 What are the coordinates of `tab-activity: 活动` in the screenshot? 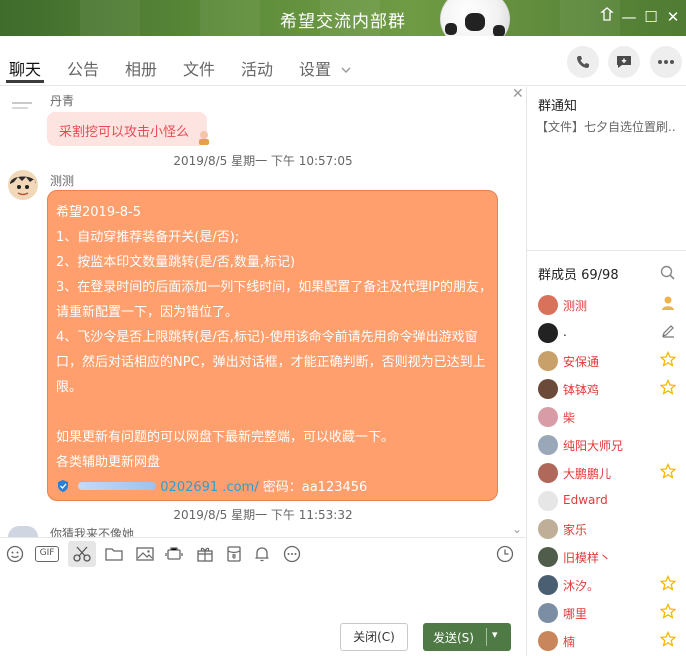 It's located at (257, 68).